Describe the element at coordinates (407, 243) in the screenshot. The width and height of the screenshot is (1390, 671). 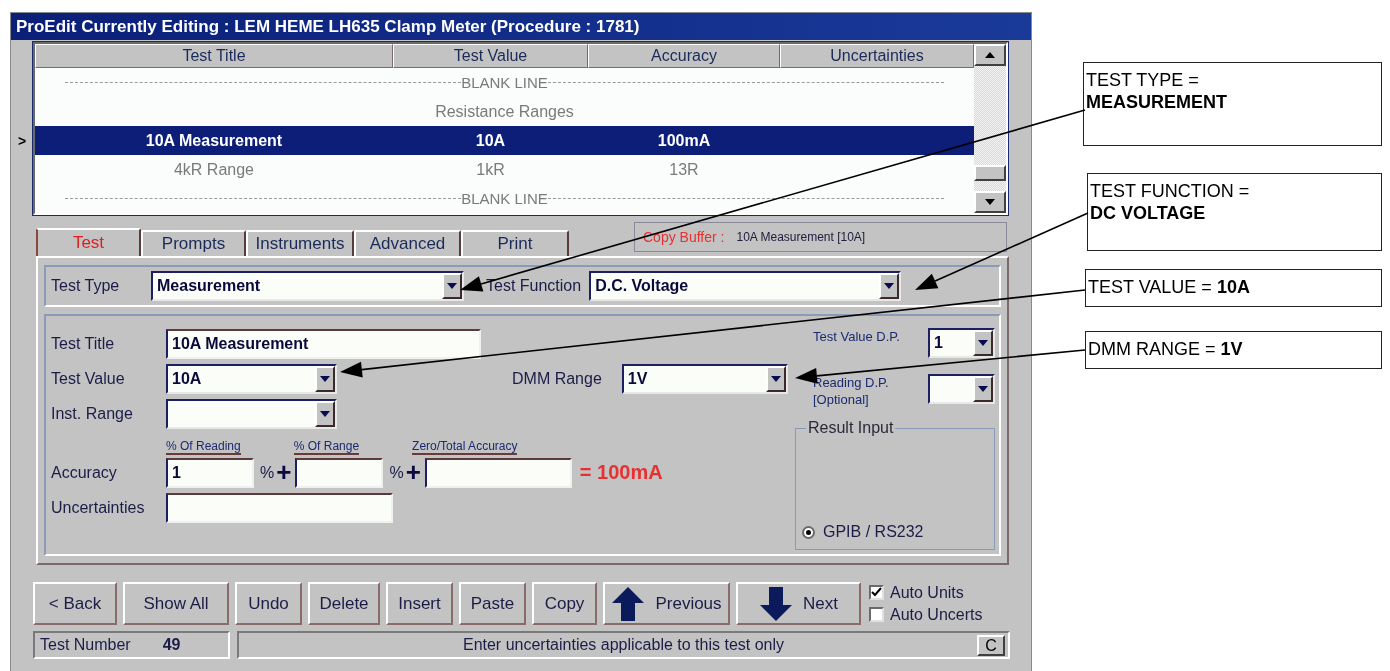
I see `tab: Advanced` at that location.